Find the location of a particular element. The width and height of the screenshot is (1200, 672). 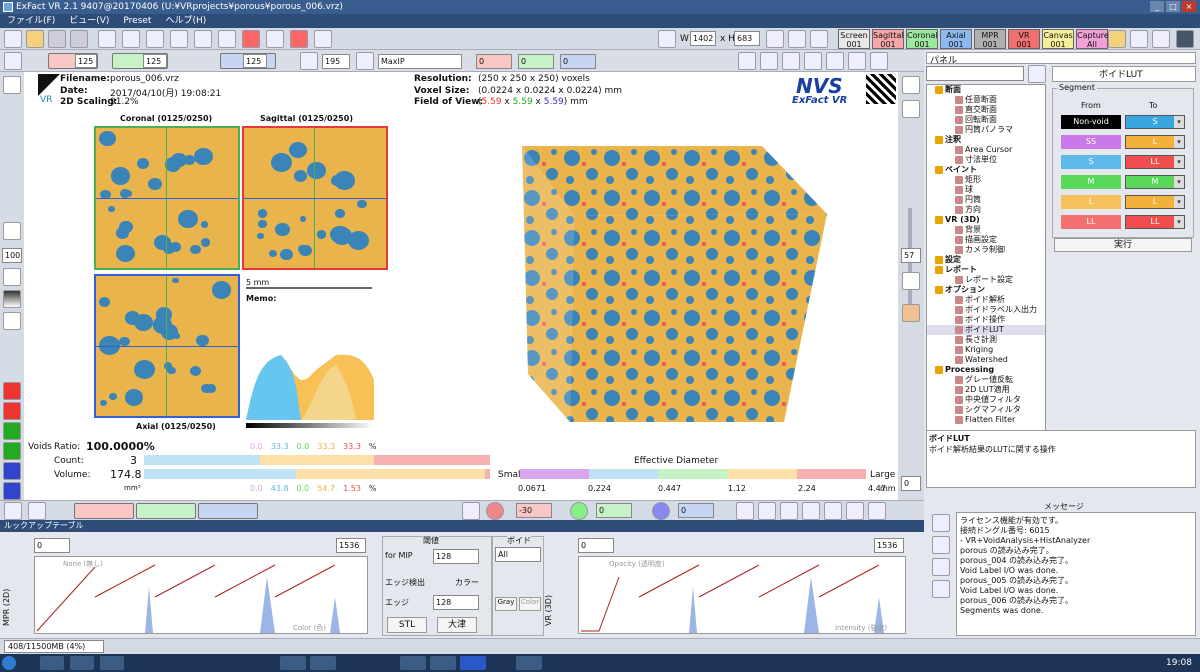

view-button-coronal: Coronal 001 is located at coordinates (922, 39).